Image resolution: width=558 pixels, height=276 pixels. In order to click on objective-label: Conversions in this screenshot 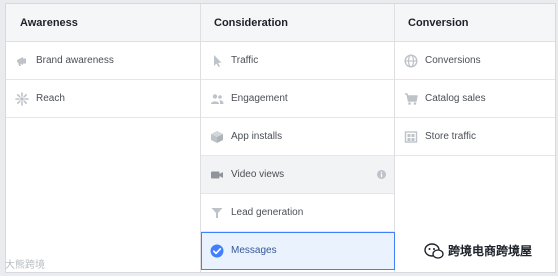, I will do `click(453, 60)`.